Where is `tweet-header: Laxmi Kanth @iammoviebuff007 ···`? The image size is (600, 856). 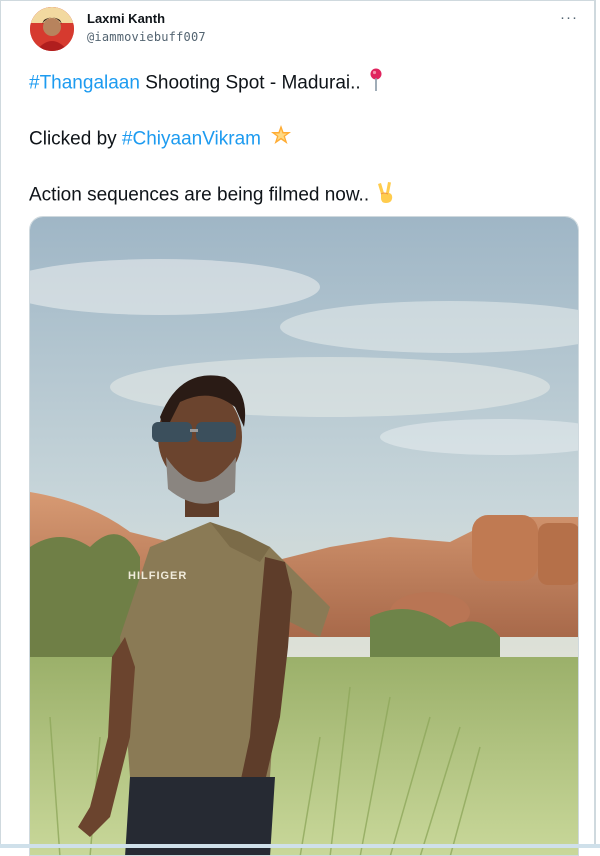
tweet-header: Laxmi Kanth @iammoviebuff007 ··· is located at coordinates (305, 30).